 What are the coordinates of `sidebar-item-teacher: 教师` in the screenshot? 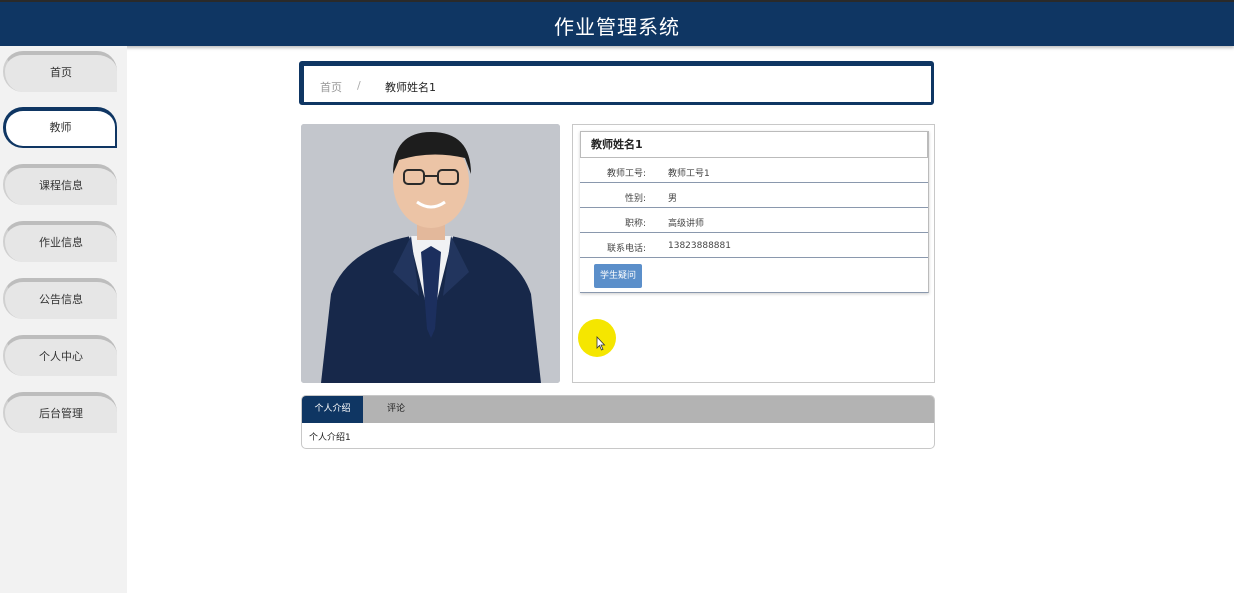 It's located at (60, 127).